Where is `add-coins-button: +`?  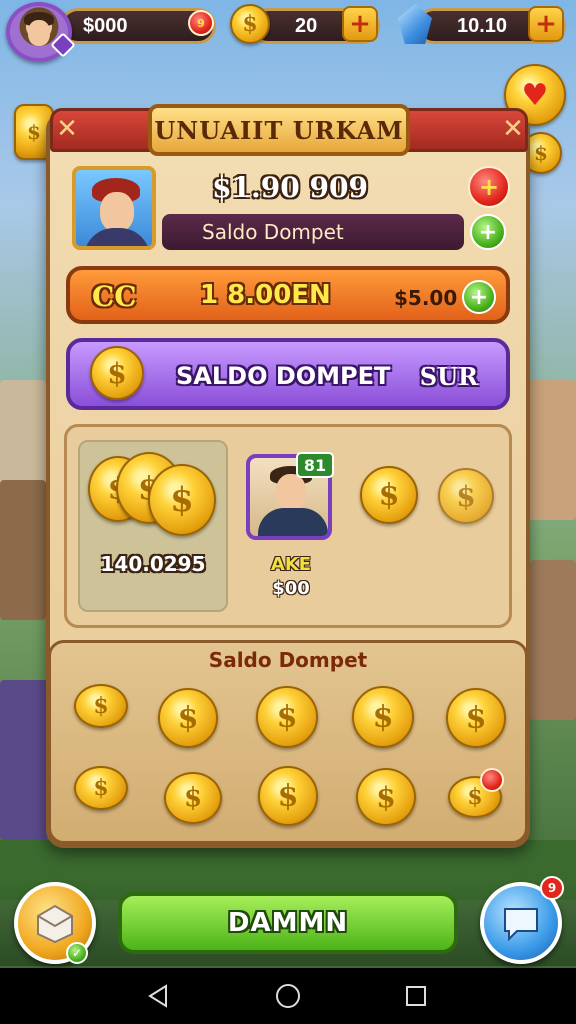
add-coins-button: + is located at coordinates (360, 24).